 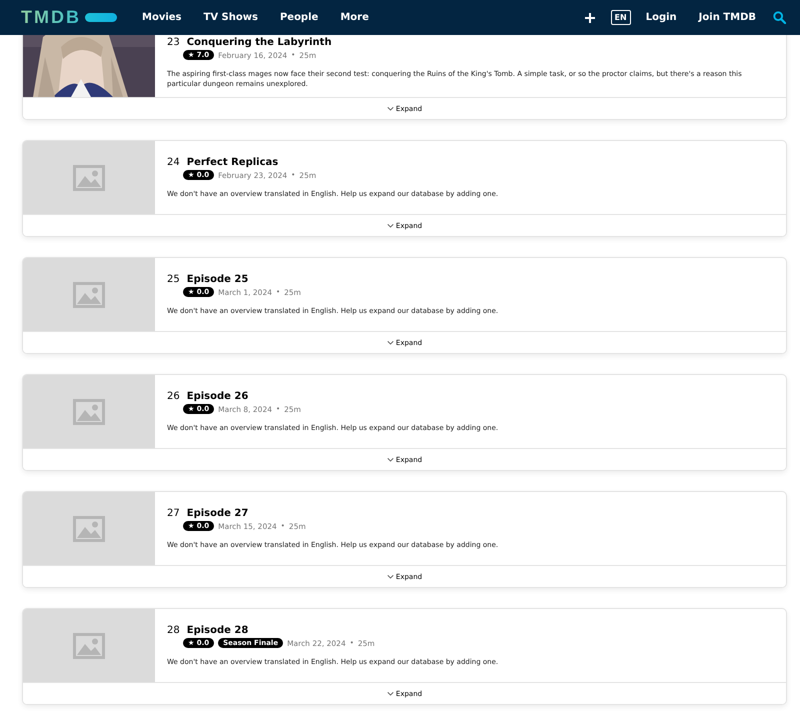 I want to click on nav-link: Join TMDB, so click(x=727, y=17).